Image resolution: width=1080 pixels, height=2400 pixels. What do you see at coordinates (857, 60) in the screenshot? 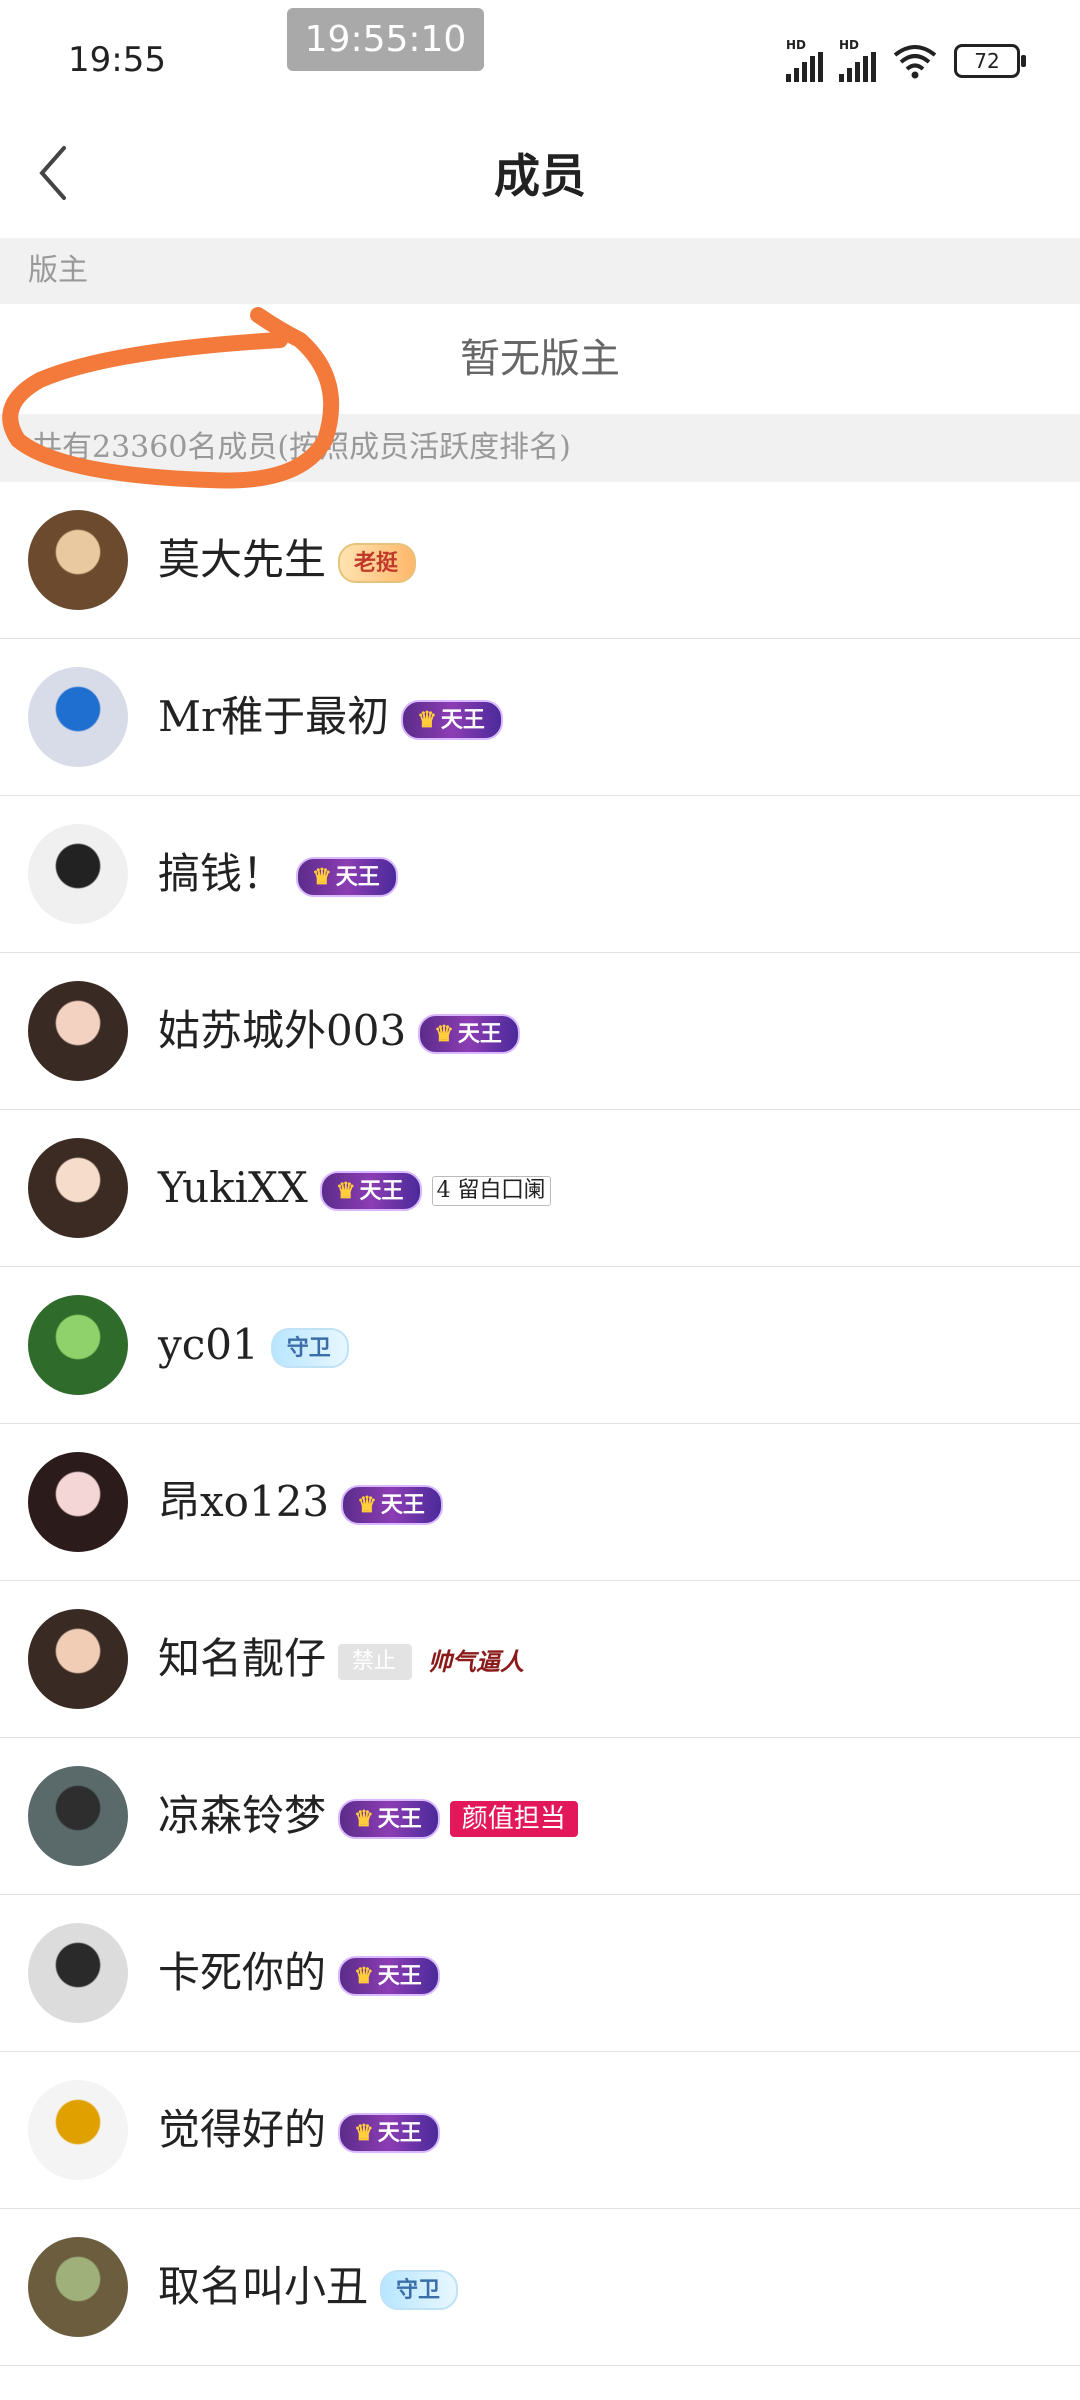
I see `signal-icon-2: HD` at bounding box center [857, 60].